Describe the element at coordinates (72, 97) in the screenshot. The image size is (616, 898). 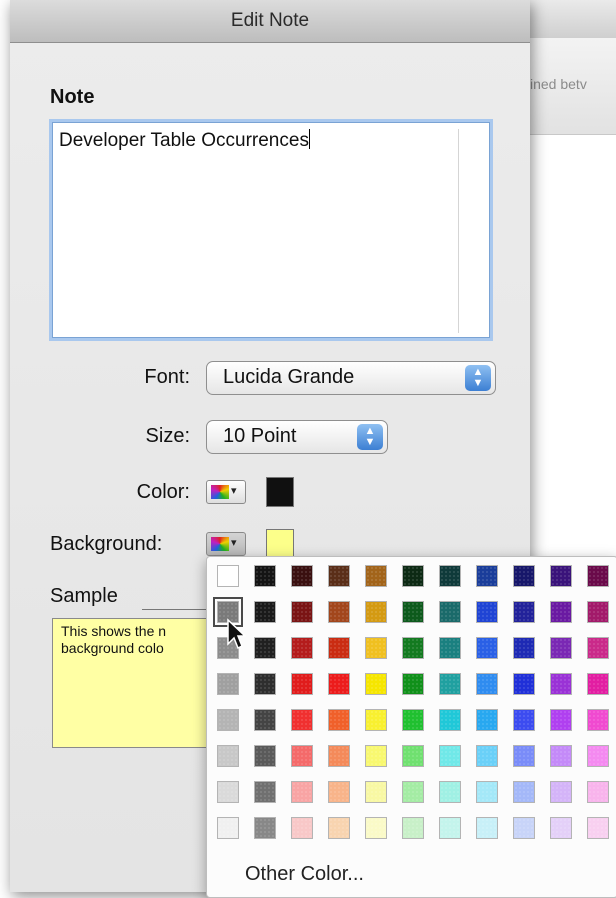
I see `note-label: Note` at that location.